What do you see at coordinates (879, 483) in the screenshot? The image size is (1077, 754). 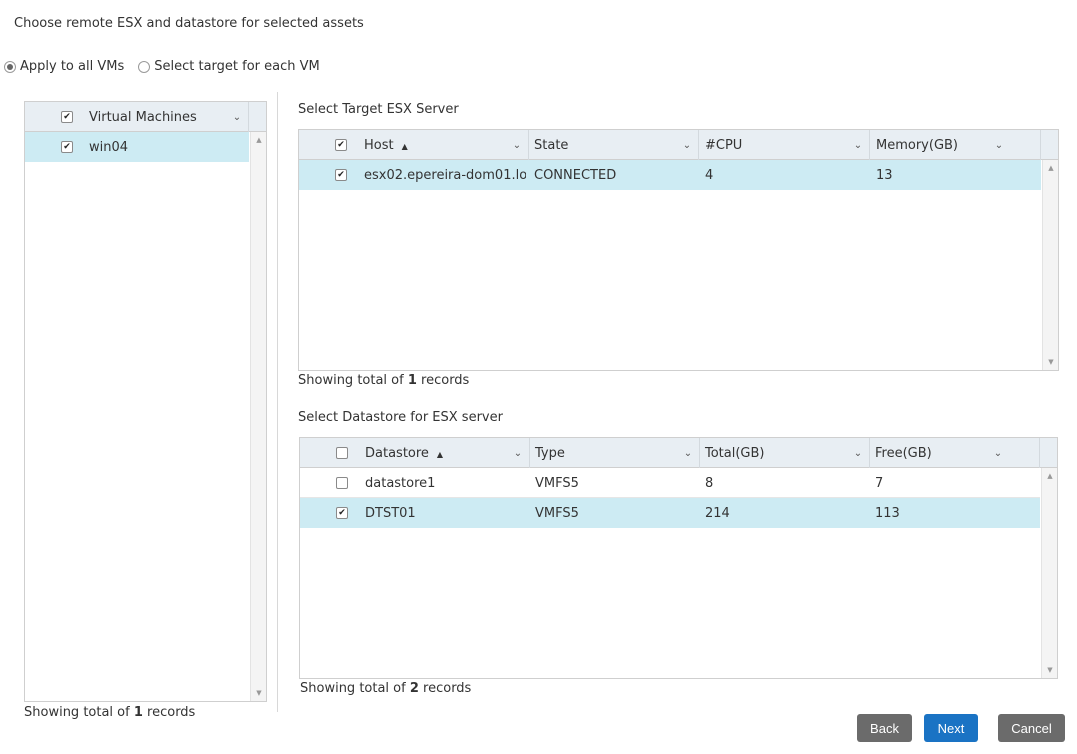 I see `ds-free-cell: 7` at bounding box center [879, 483].